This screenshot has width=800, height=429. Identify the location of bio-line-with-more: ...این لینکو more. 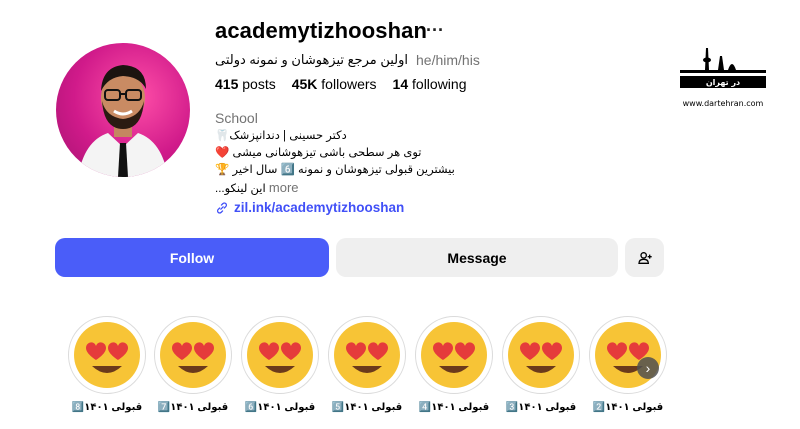
(335, 188).